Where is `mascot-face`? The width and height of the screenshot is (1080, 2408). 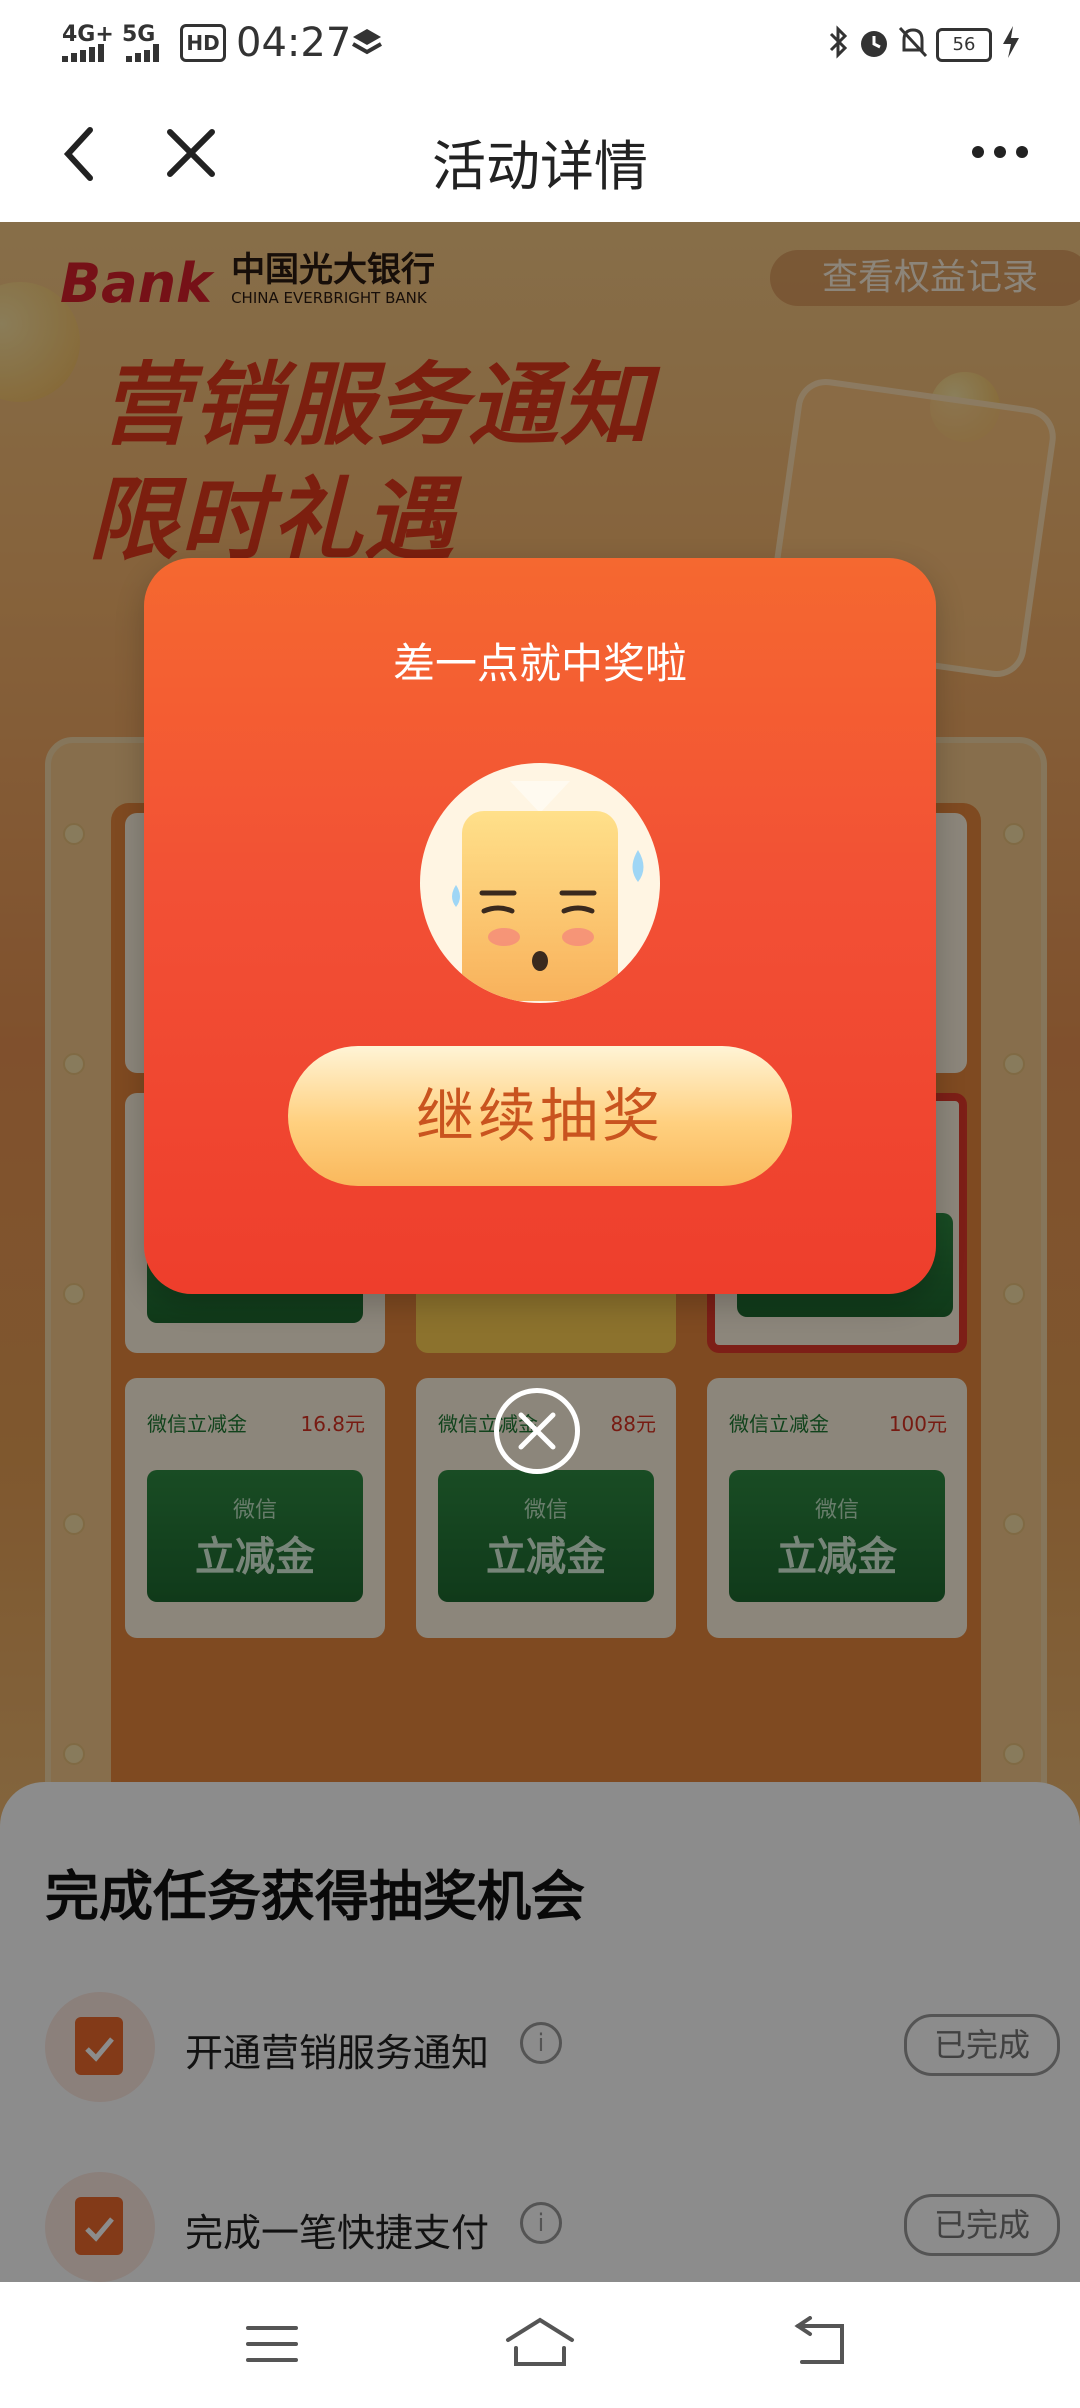 mascot-face is located at coordinates (540, 906).